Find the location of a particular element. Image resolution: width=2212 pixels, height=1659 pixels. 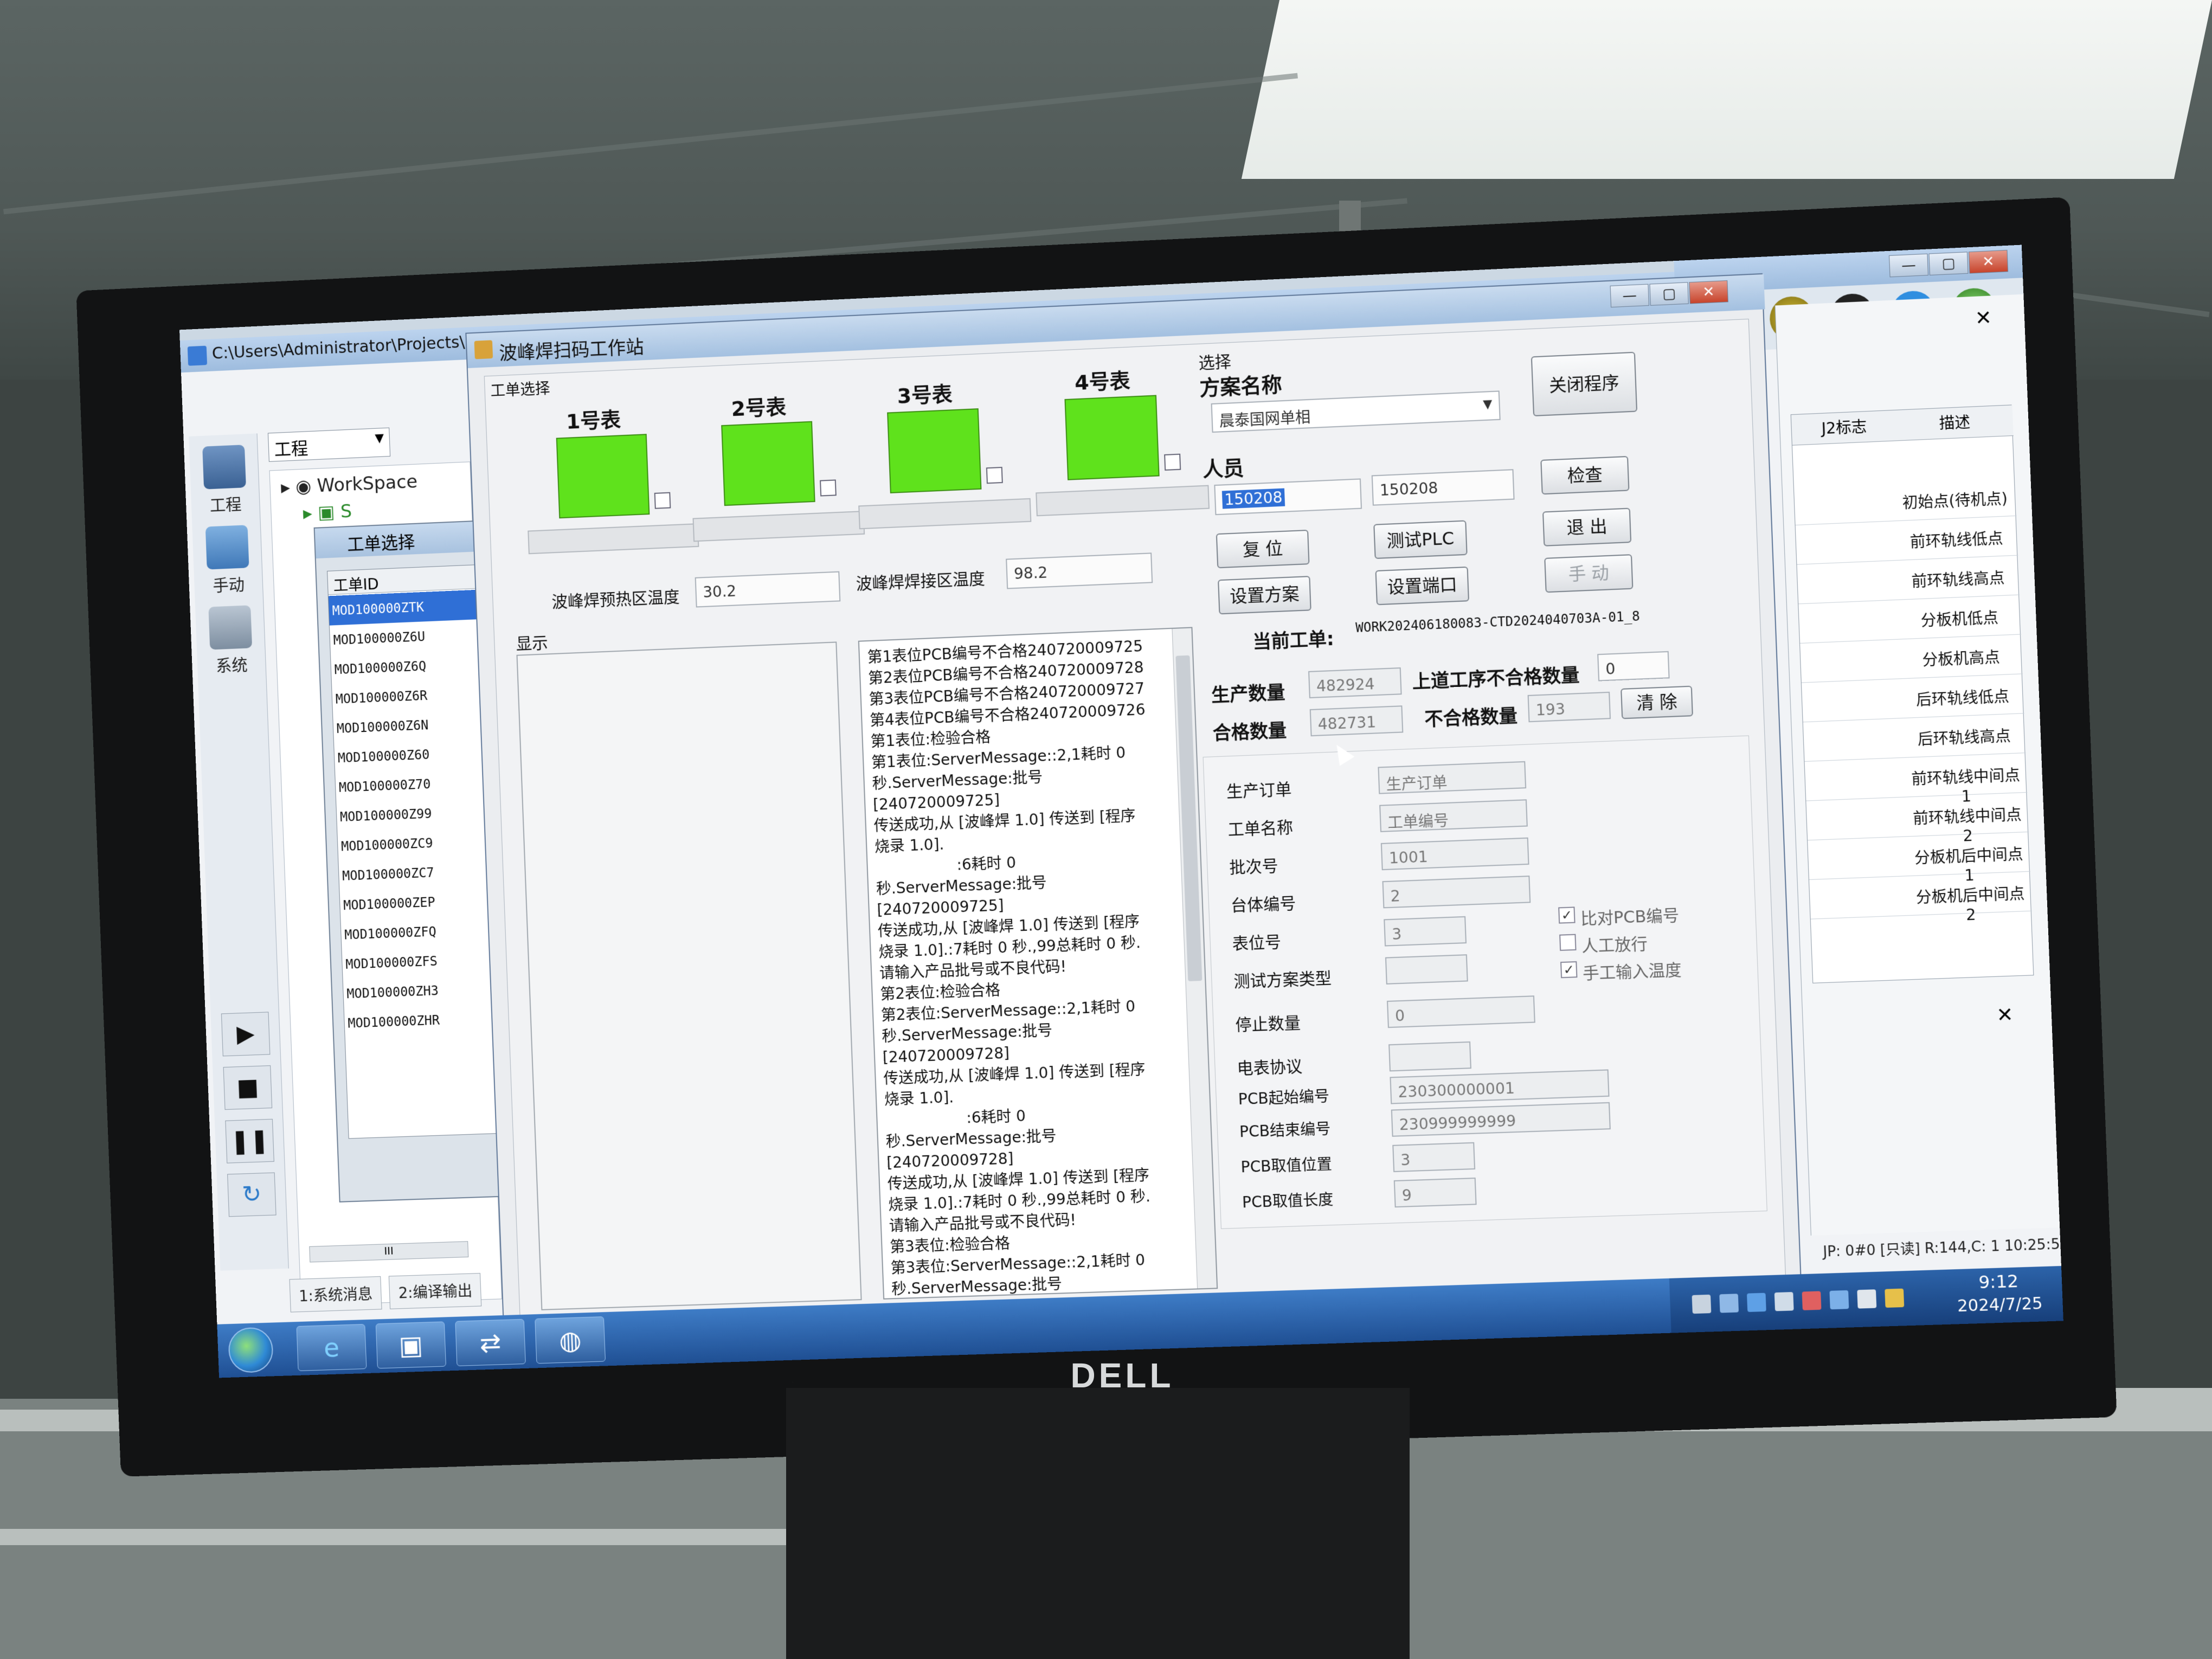

pause-button: ❚❚ is located at coordinates (249, 1140).